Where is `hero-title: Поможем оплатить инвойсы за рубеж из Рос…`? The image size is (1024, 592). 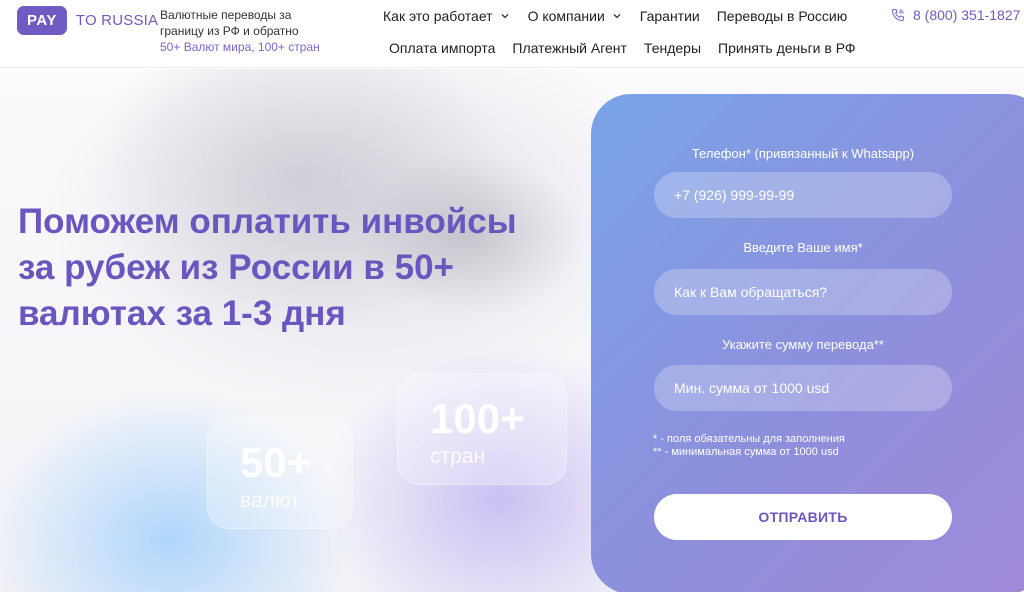 hero-title: Поможем оплатить инвойсы за рубеж из Рос… is located at coordinates (267, 267).